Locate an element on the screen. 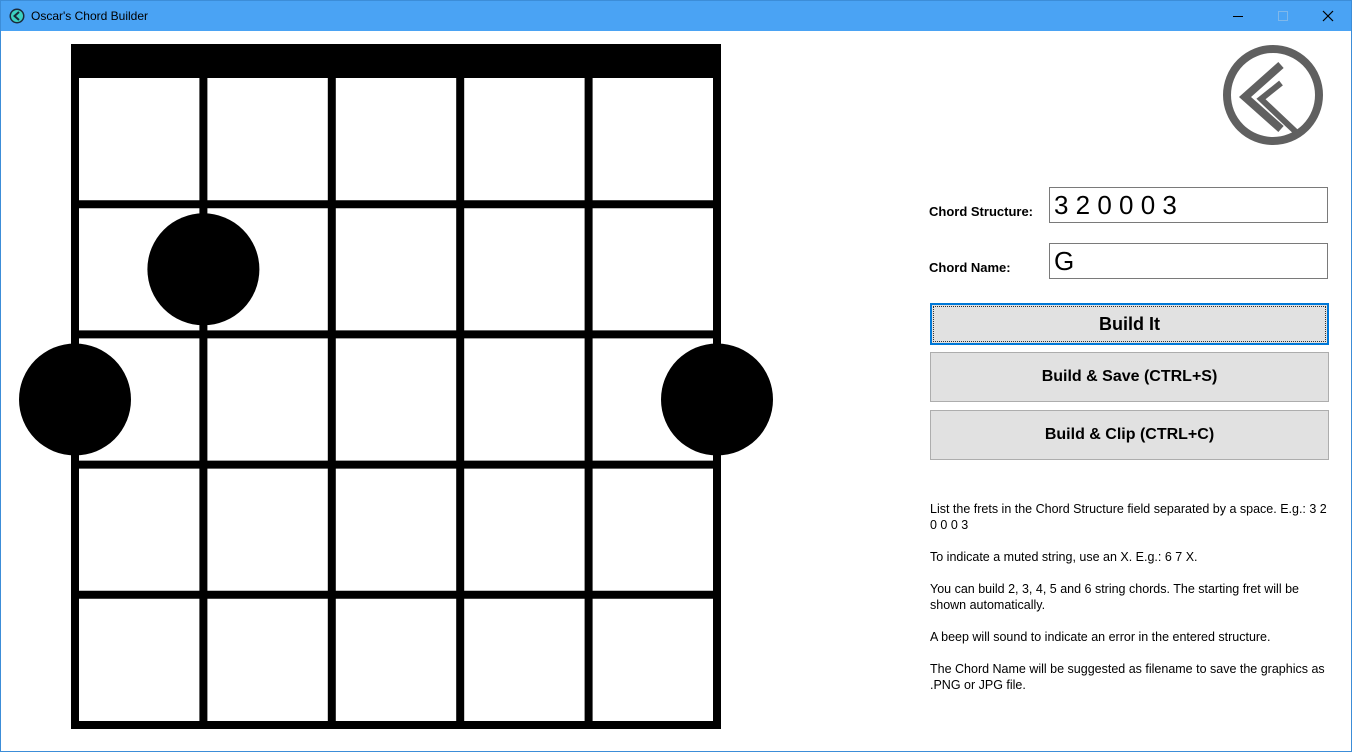 The image size is (1352, 752). maximize-button is located at coordinates (1283, 16).